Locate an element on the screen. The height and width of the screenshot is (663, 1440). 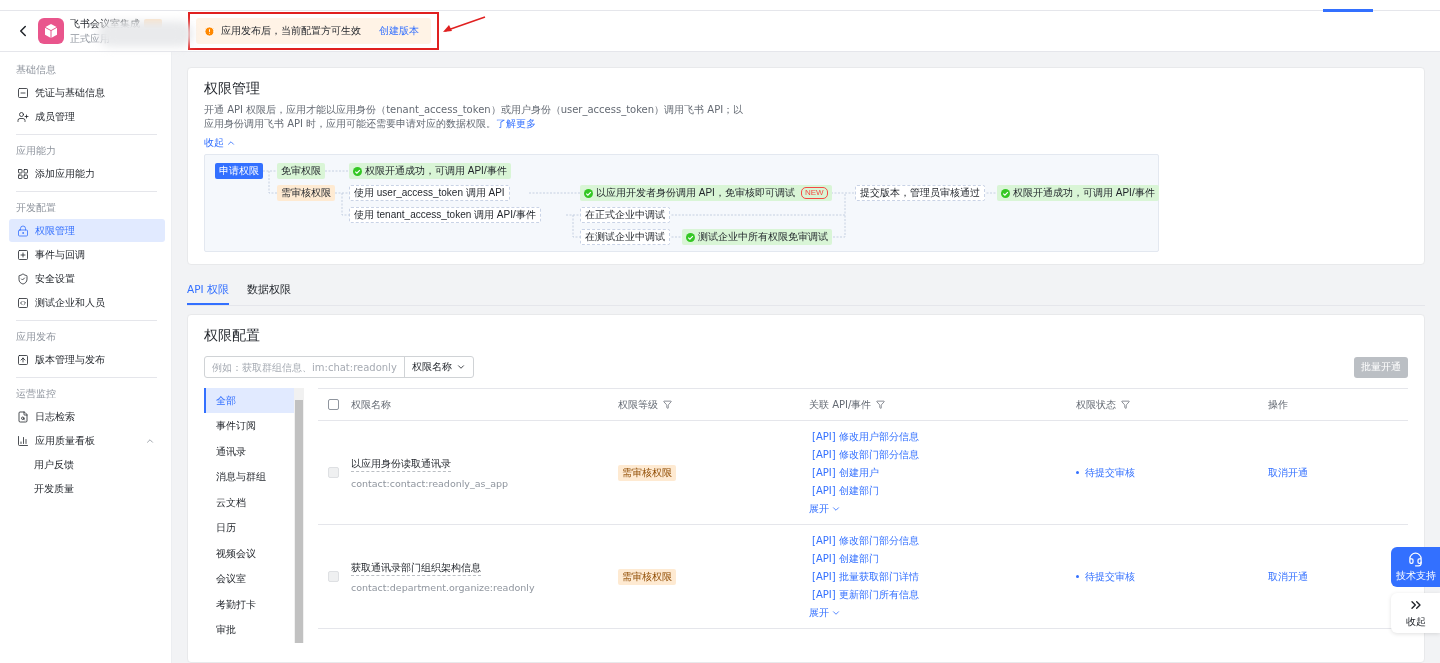
category-item: 通讯录 is located at coordinates (249, 451).